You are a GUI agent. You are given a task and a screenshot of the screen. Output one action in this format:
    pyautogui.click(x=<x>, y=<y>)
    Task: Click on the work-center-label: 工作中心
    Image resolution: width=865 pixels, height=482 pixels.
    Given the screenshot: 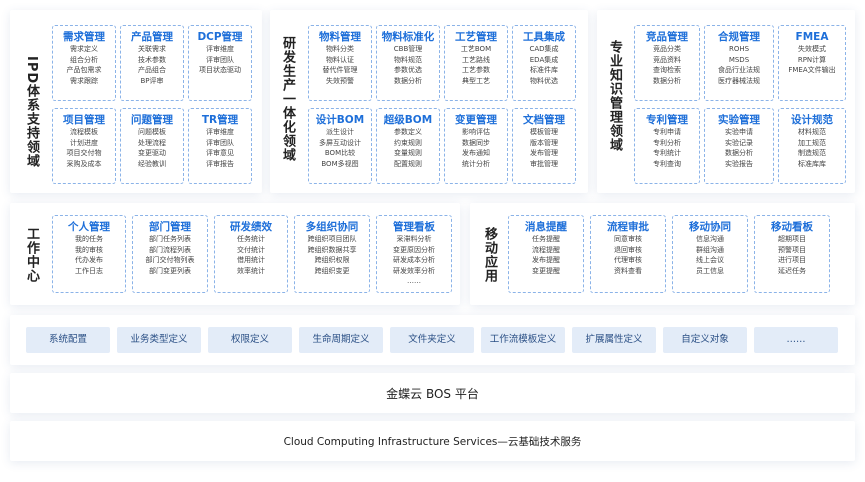 What is the action you would take?
    pyautogui.click(x=31, y=255)
    